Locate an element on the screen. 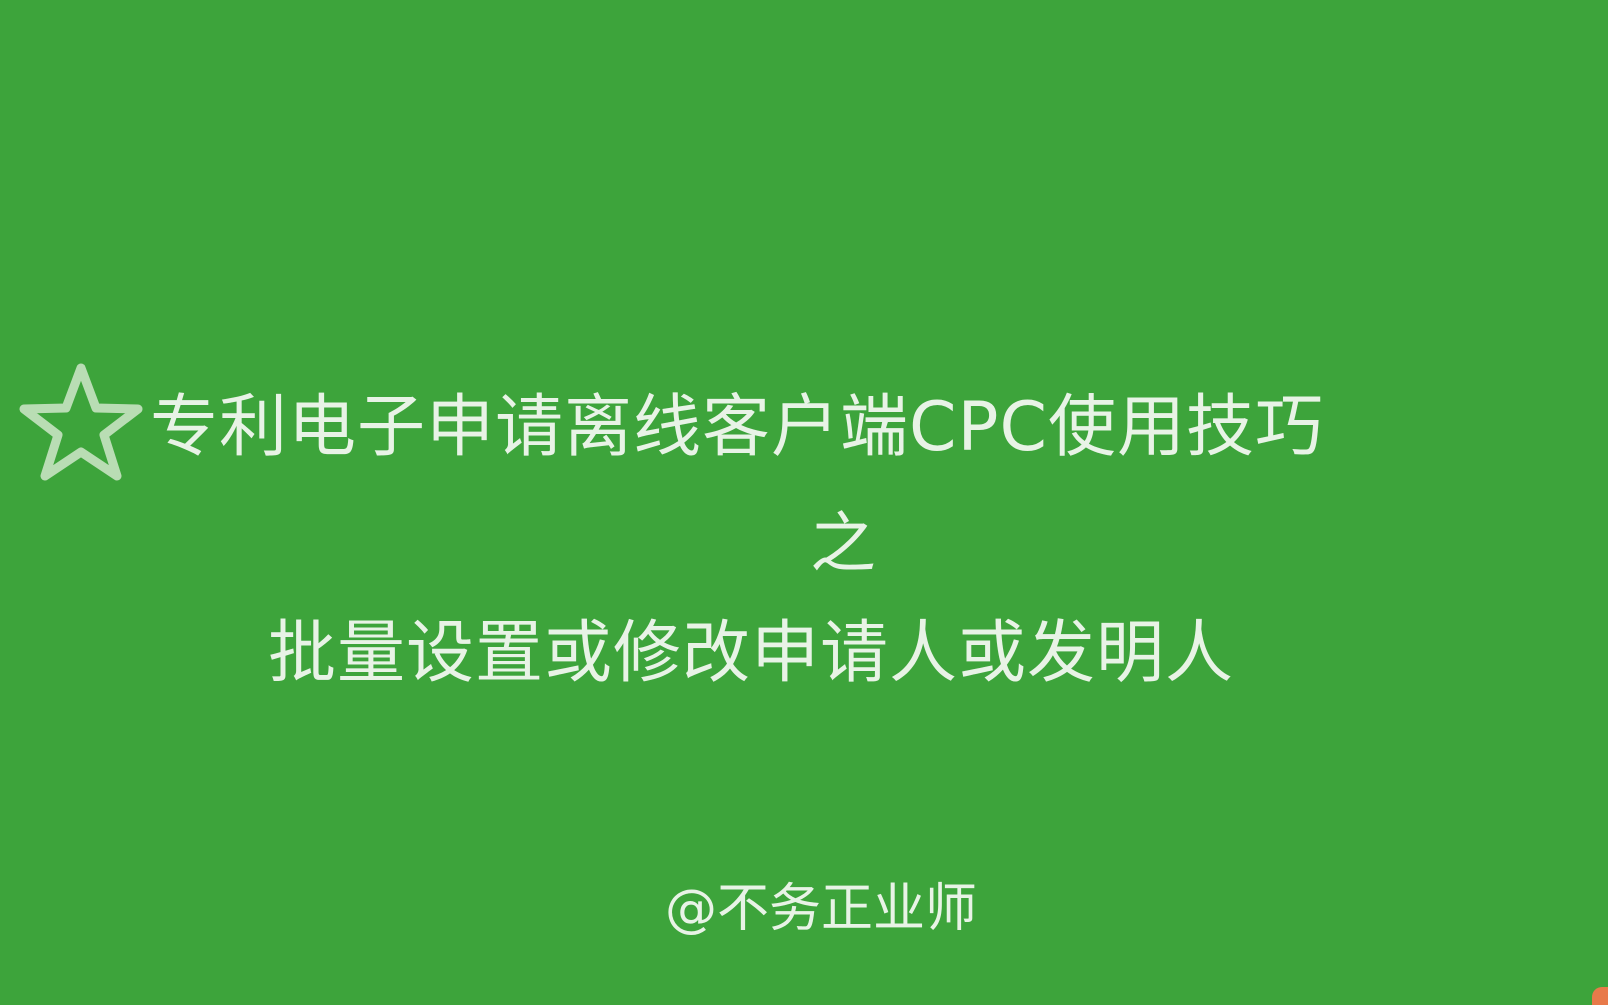 The width and height of the screenshot is (1608, 1005). corner-mark is located at coordinates (1600, 996).